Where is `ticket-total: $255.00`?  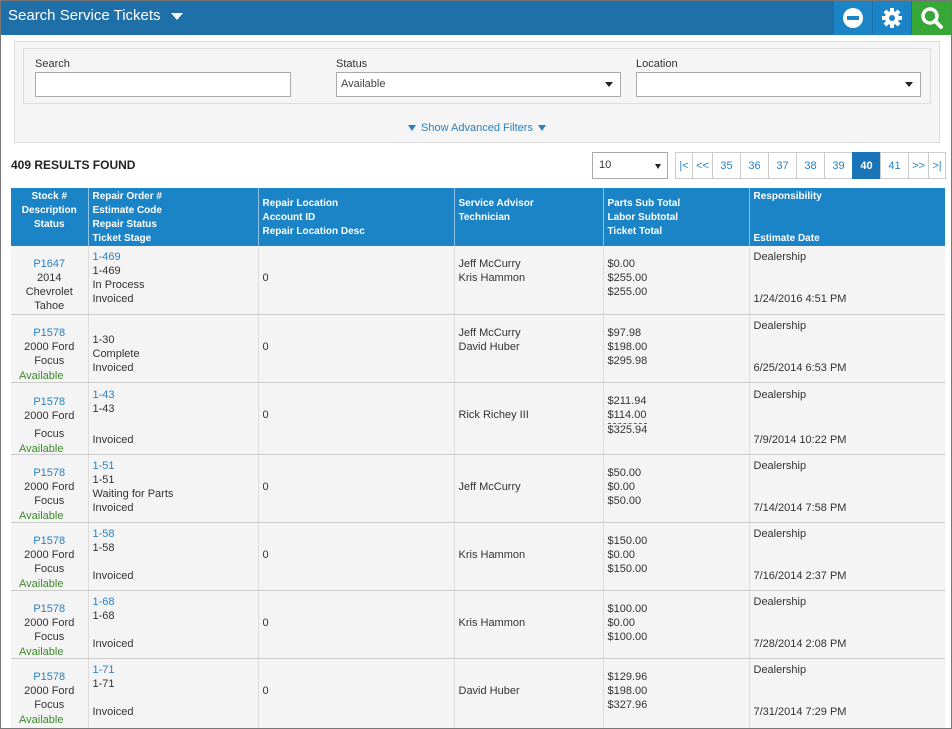 ticket-total: $255.00 is located at coordinates (627, 292).